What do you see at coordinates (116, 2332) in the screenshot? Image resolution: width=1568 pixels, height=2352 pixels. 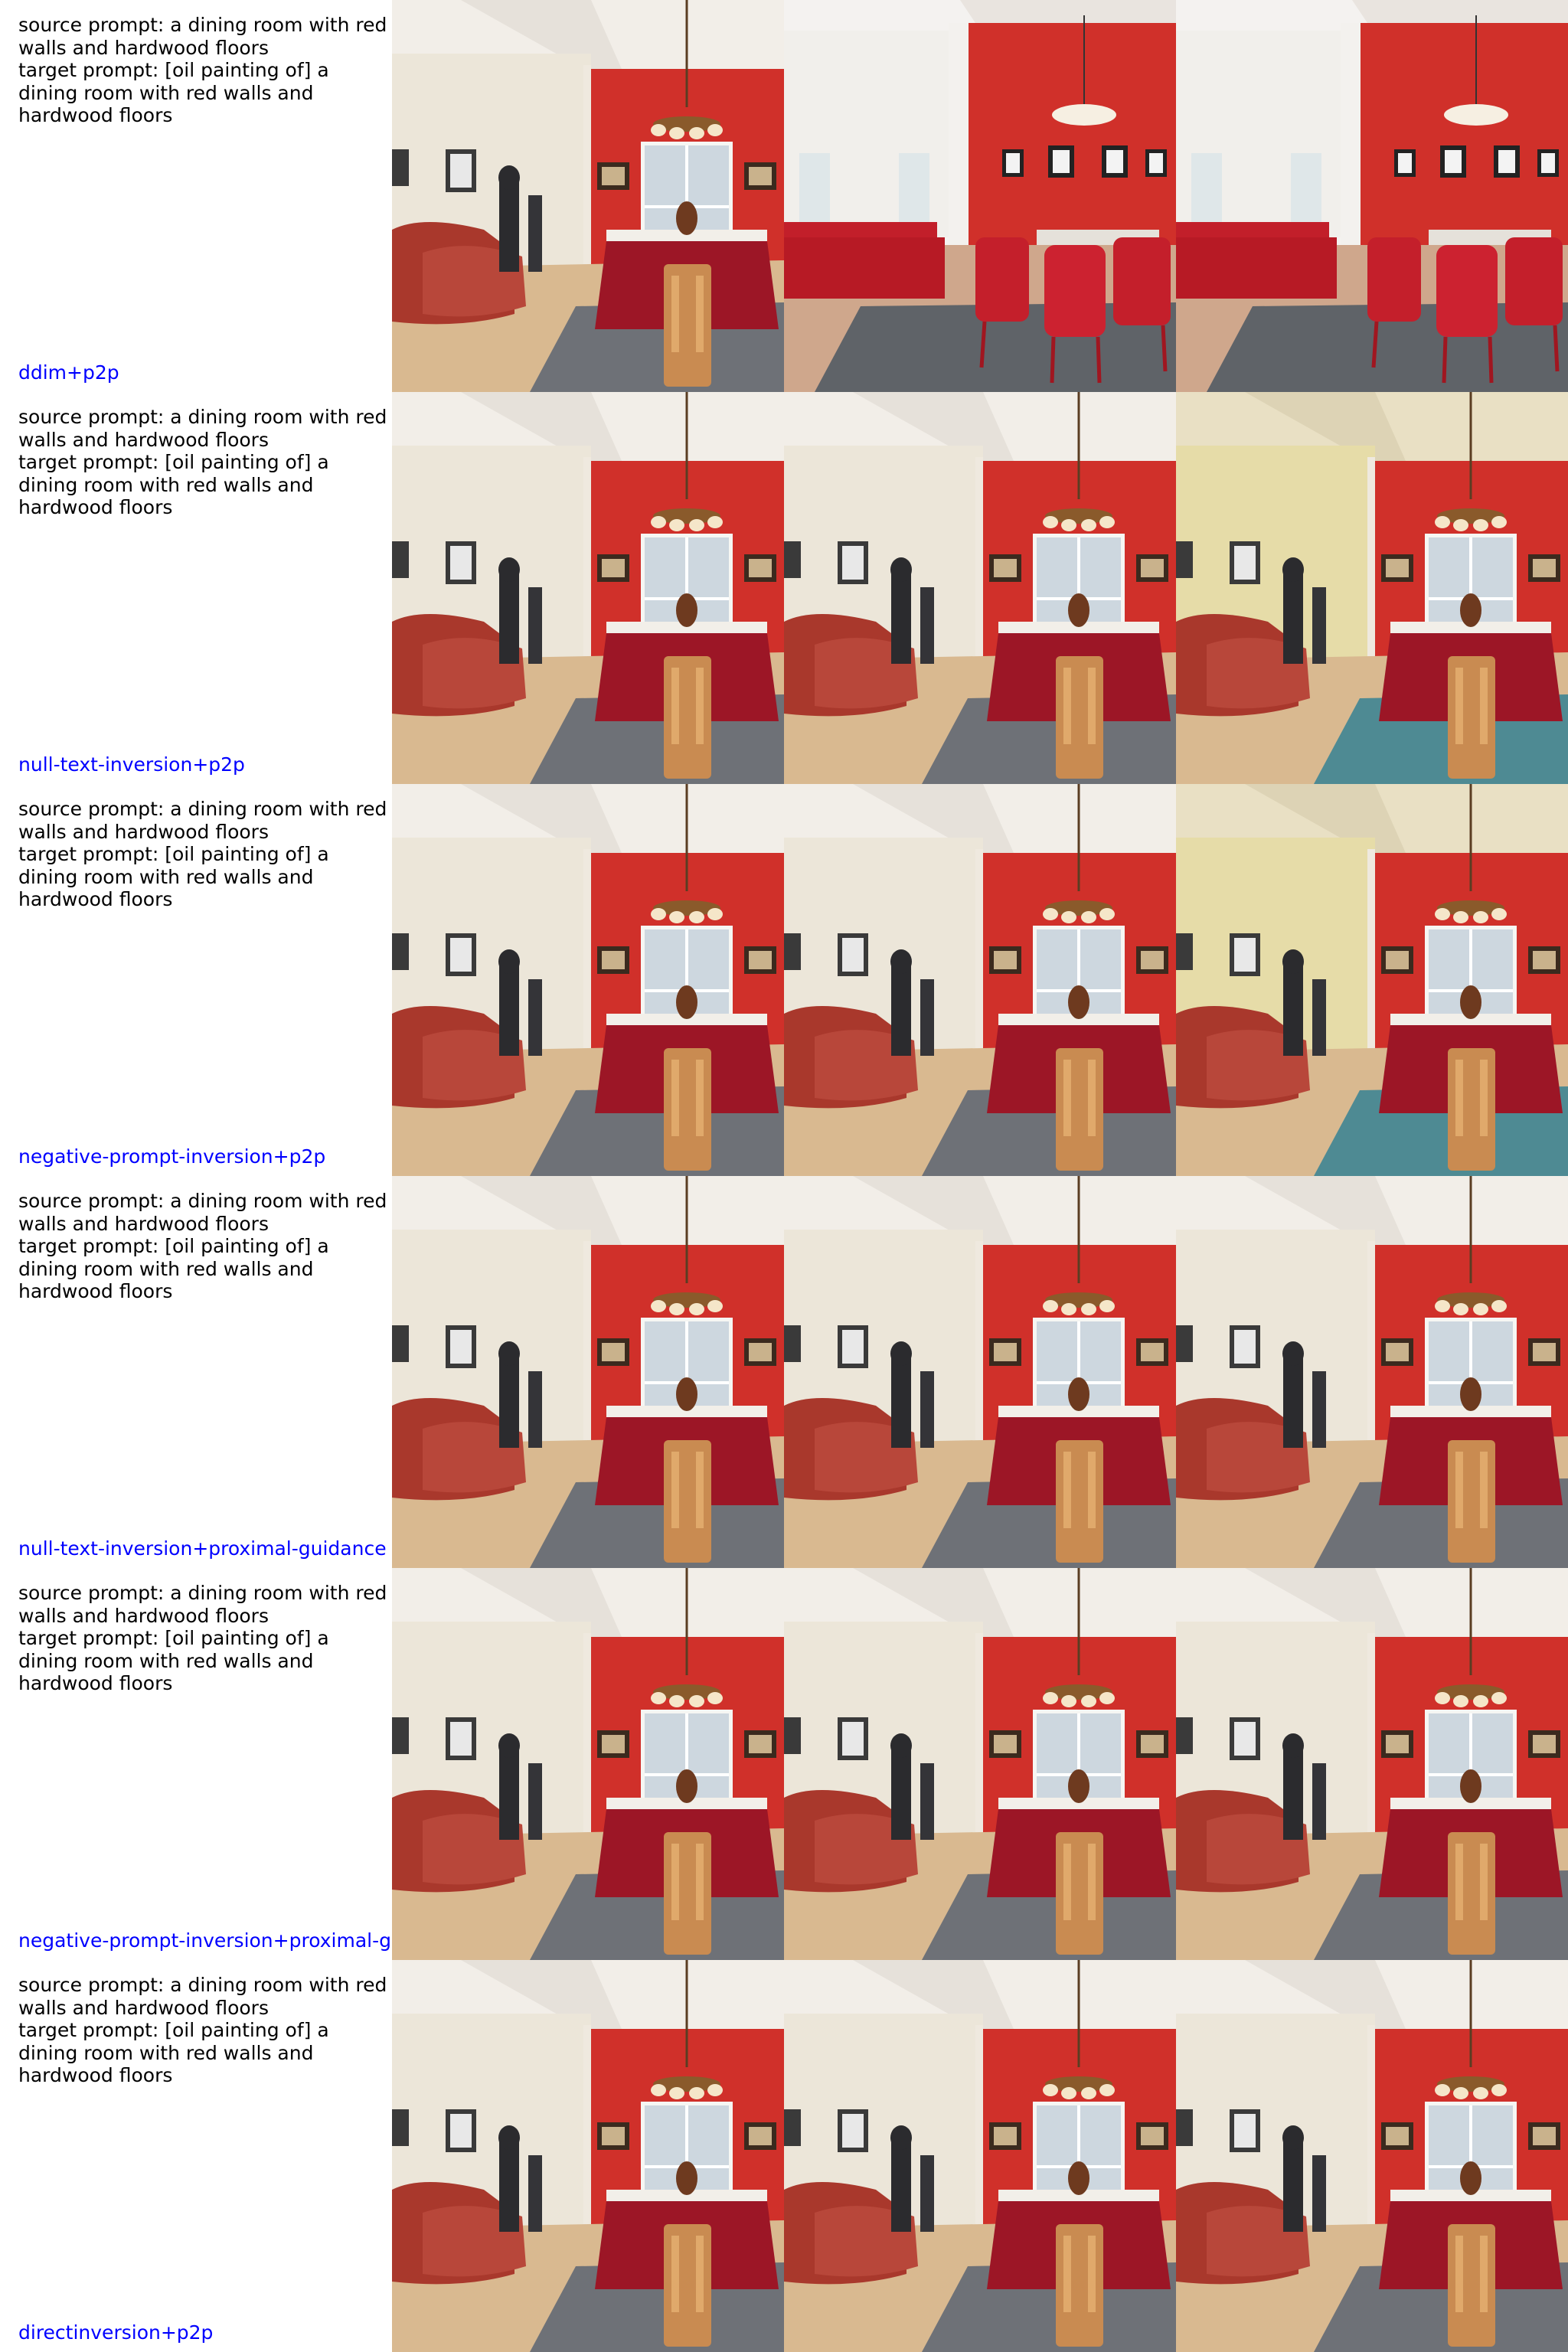 I see `method-label: directinversion+p2p` at bounding box center [116, 2332].